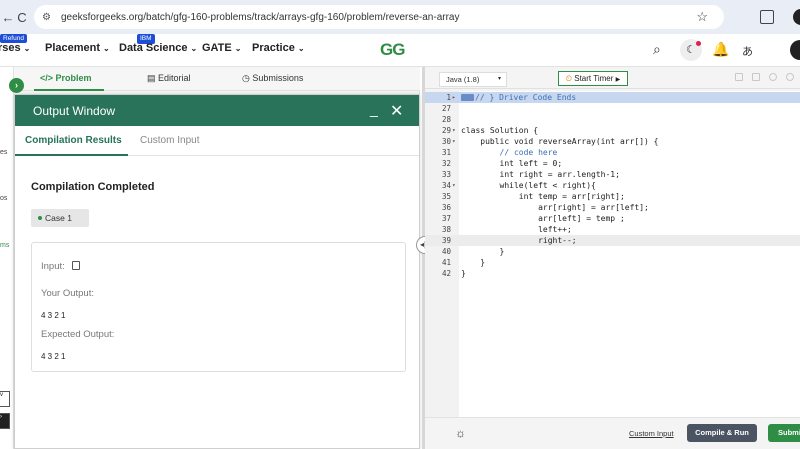  What do you see at coordinates (66, 78) in the screenshot?
I see `tab-problem: </> Problem` at bounding box center [66, 78].